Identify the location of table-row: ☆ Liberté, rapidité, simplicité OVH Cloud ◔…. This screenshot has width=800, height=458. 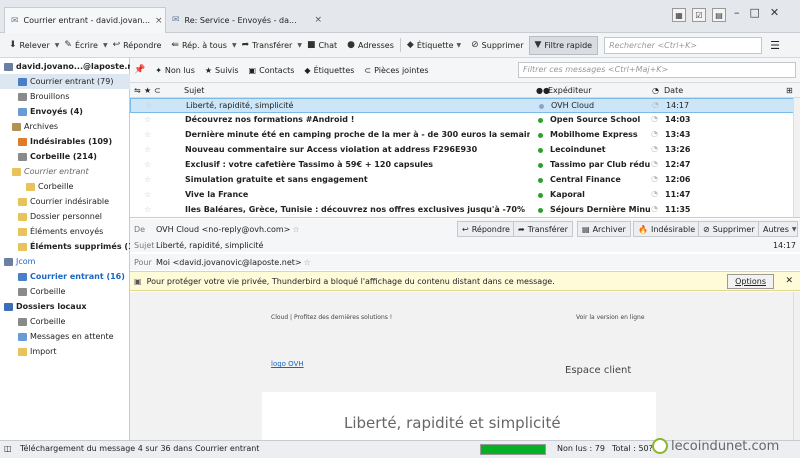
(465, 105).